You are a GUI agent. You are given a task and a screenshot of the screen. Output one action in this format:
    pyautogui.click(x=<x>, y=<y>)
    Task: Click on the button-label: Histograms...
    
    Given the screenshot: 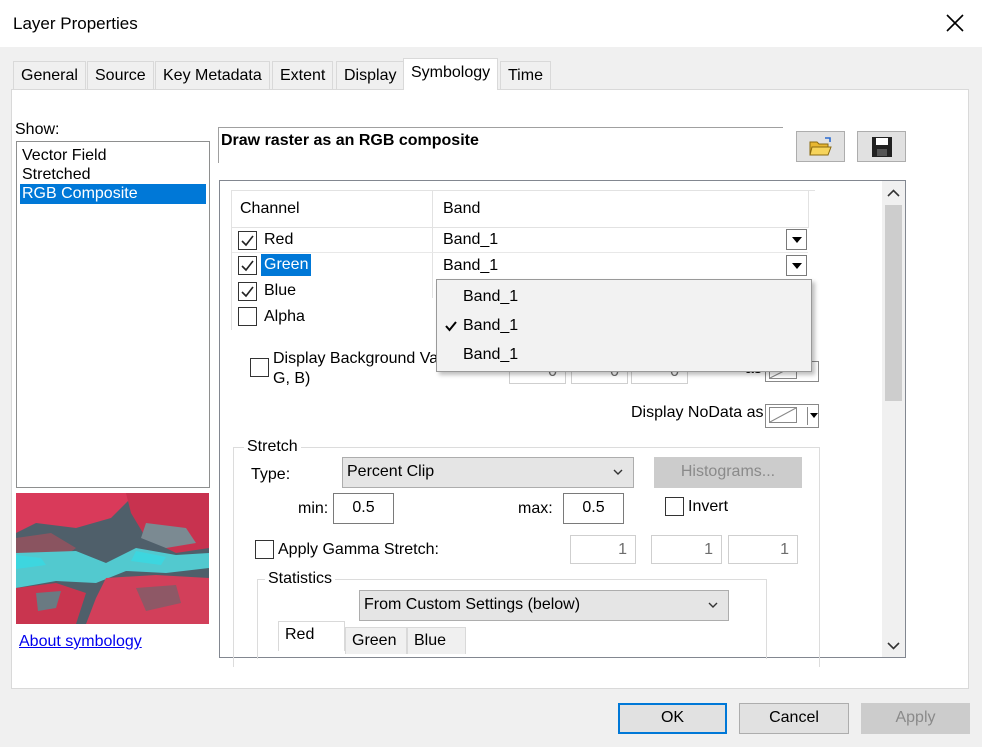 What is the action you would take?
    pyautogui.click(x=728, y=471)
    